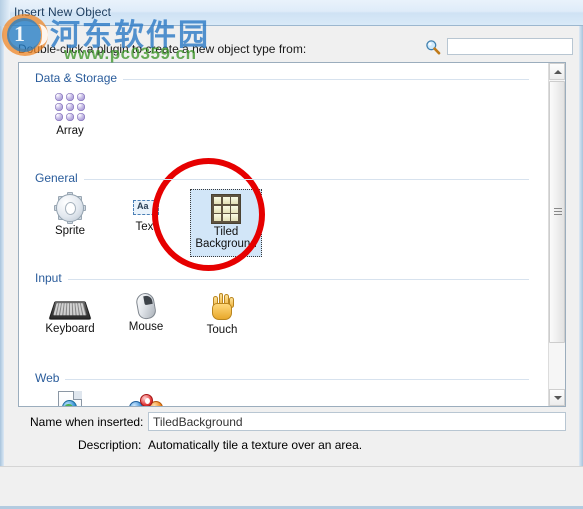  What do you see at coordinates (357, 421) in the screenshot?
I see `name-when-inserted-input` at bounding box center [357, 421].